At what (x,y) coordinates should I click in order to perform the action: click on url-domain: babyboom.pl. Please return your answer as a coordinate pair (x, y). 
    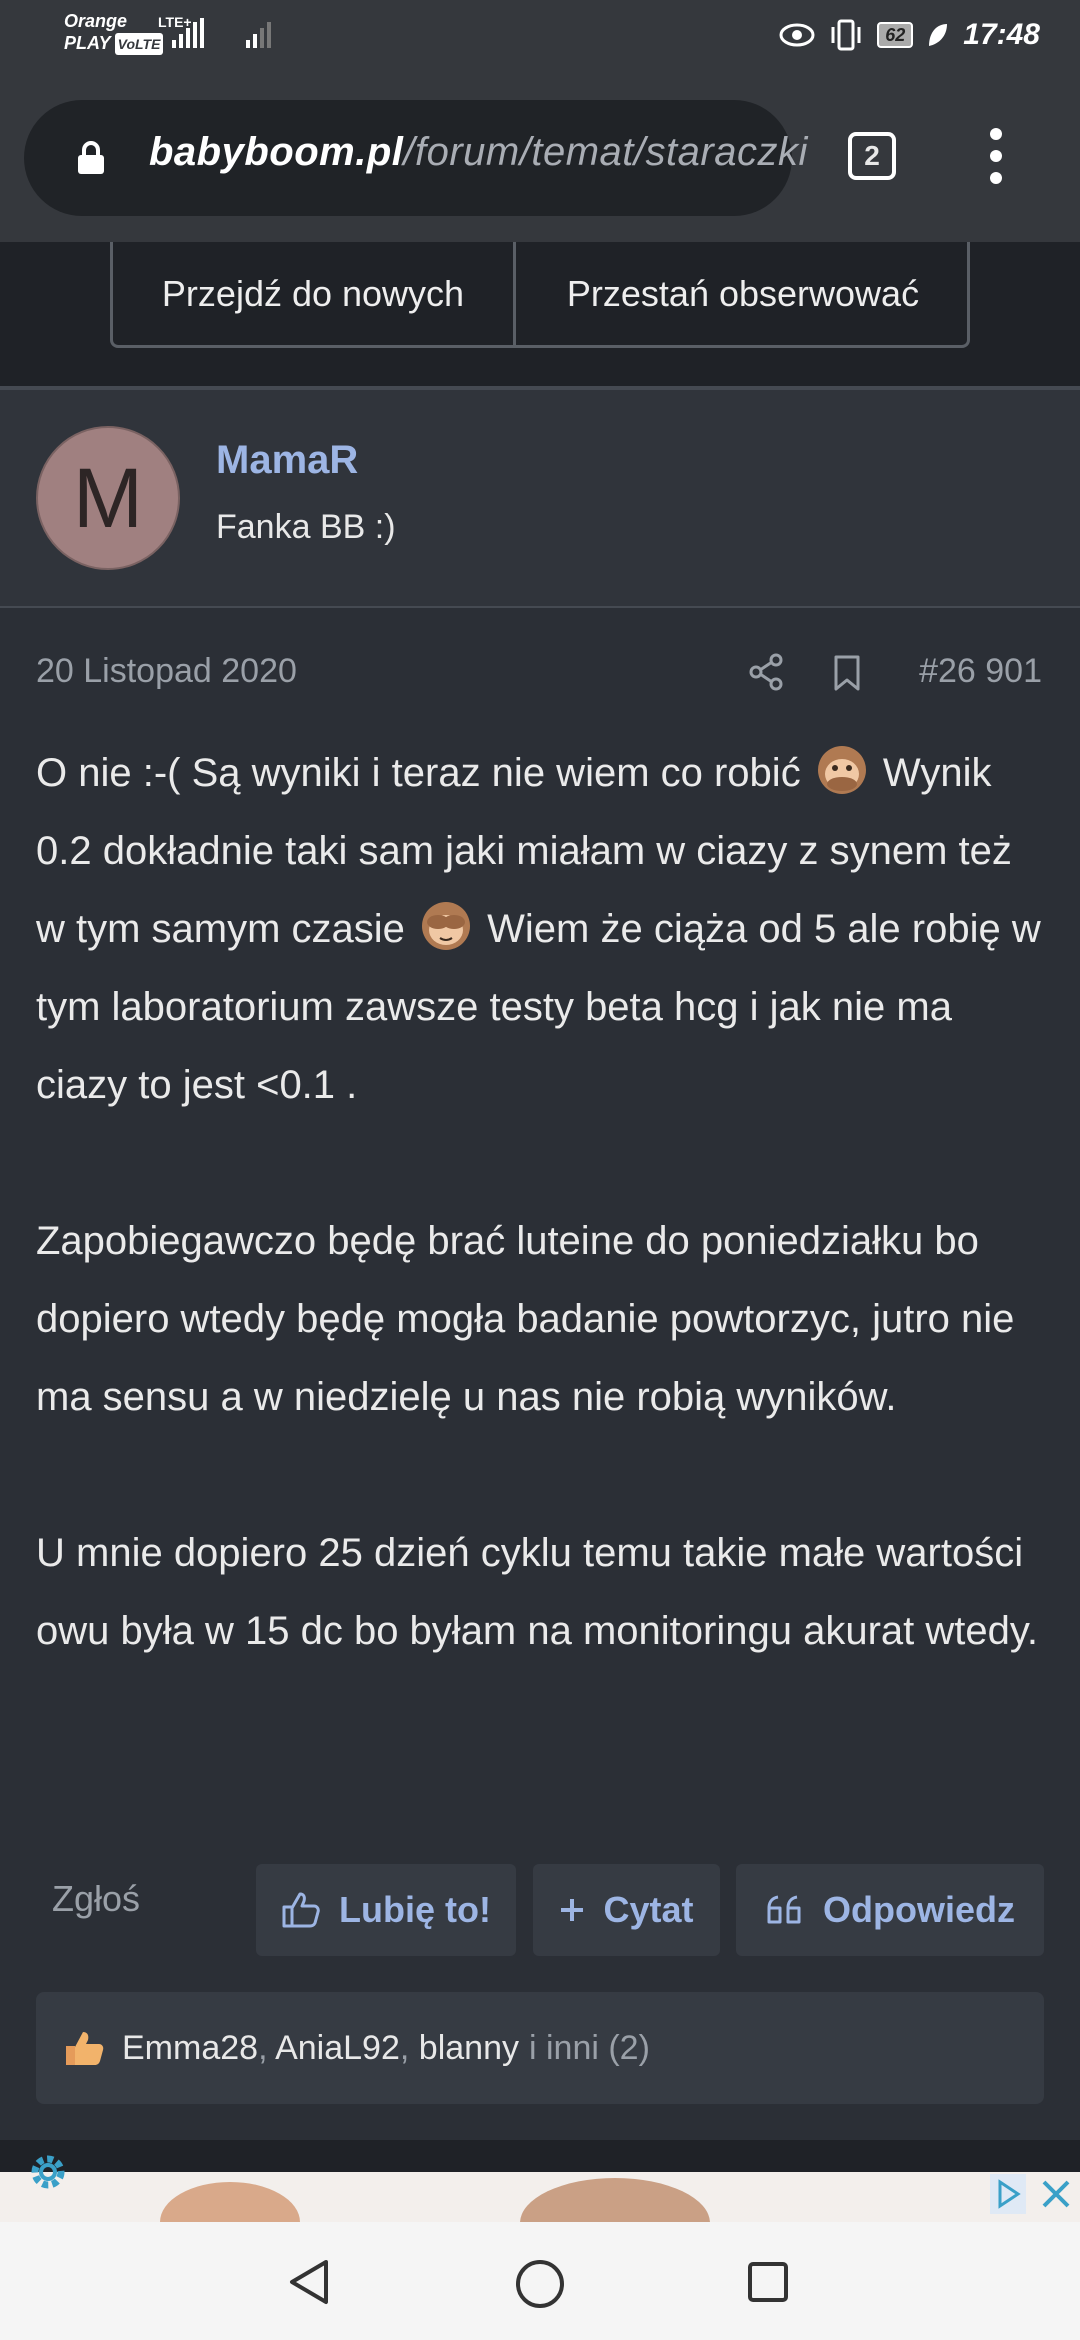
    Looking at the image, I should click on (276, 152).